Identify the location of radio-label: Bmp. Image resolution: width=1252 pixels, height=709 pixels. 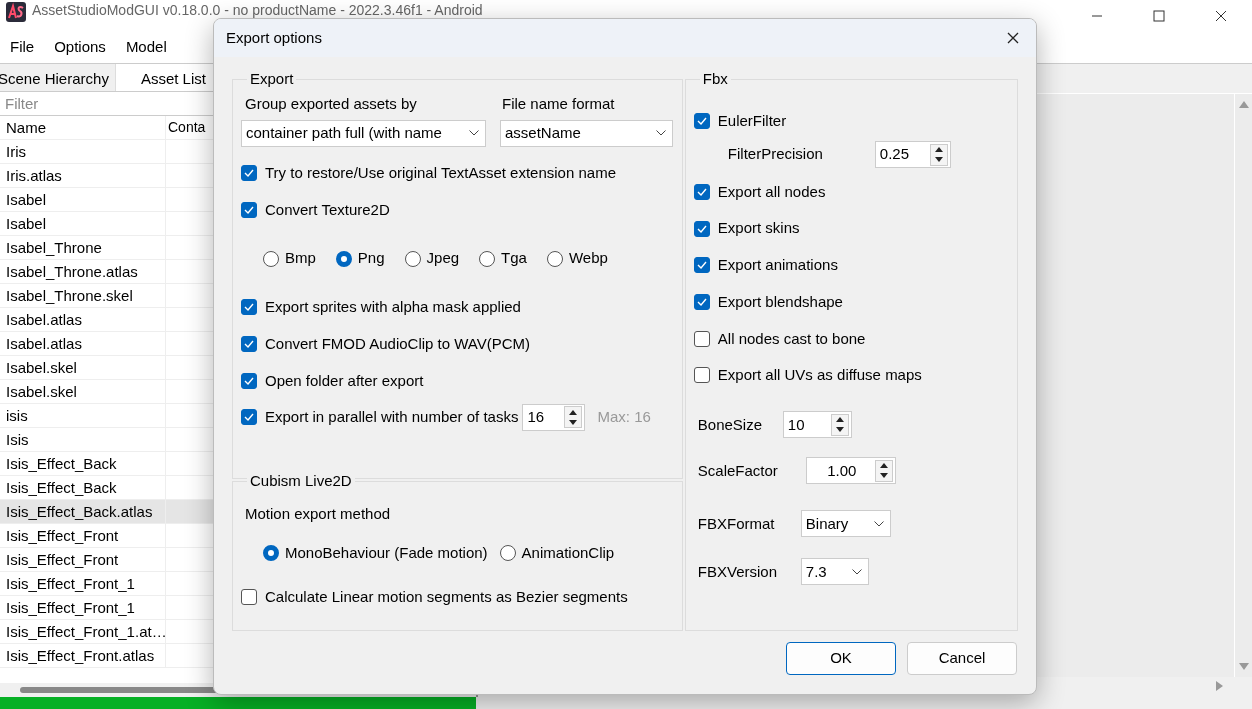
(300, 258).